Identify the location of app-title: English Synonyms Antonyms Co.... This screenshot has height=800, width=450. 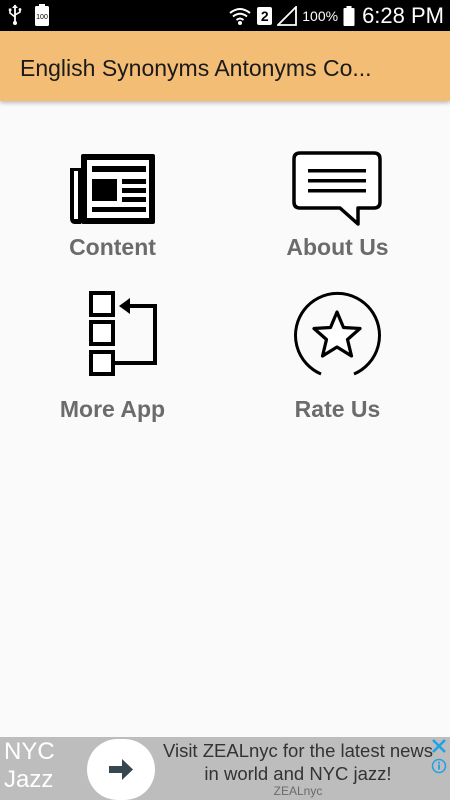
(196, 68).